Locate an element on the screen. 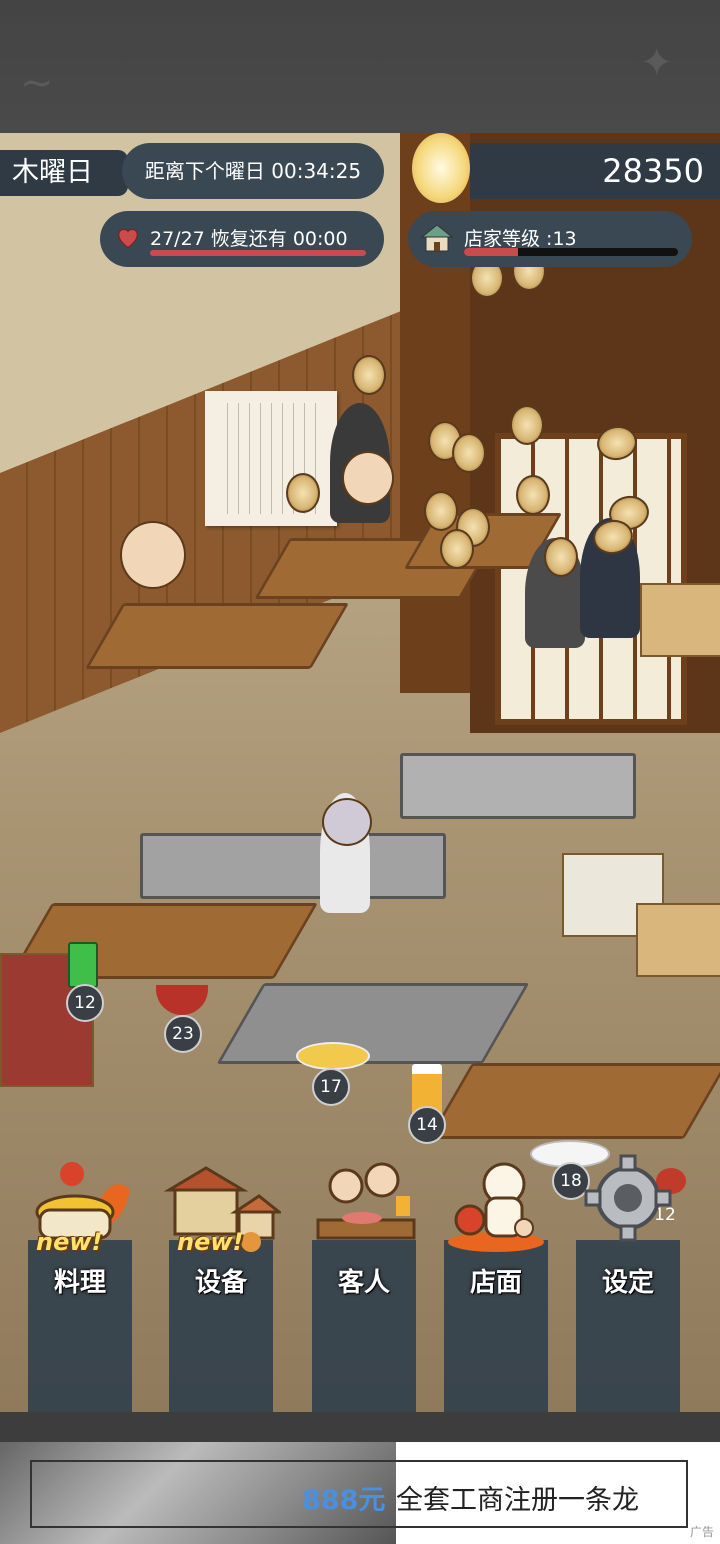 The width and height of the screenshot is (720, 1544). ad-banner: 888元 全套工商注册一条龙 广告 is located at coordinates (360, 1493).